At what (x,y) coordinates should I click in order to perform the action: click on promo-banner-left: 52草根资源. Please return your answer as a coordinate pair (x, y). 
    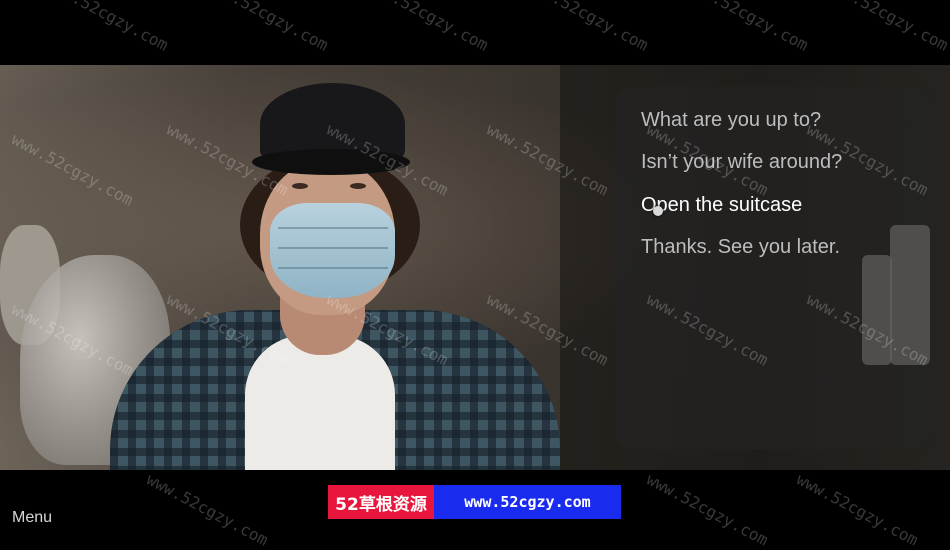
    Looking at the image, I should click on (381, 502).